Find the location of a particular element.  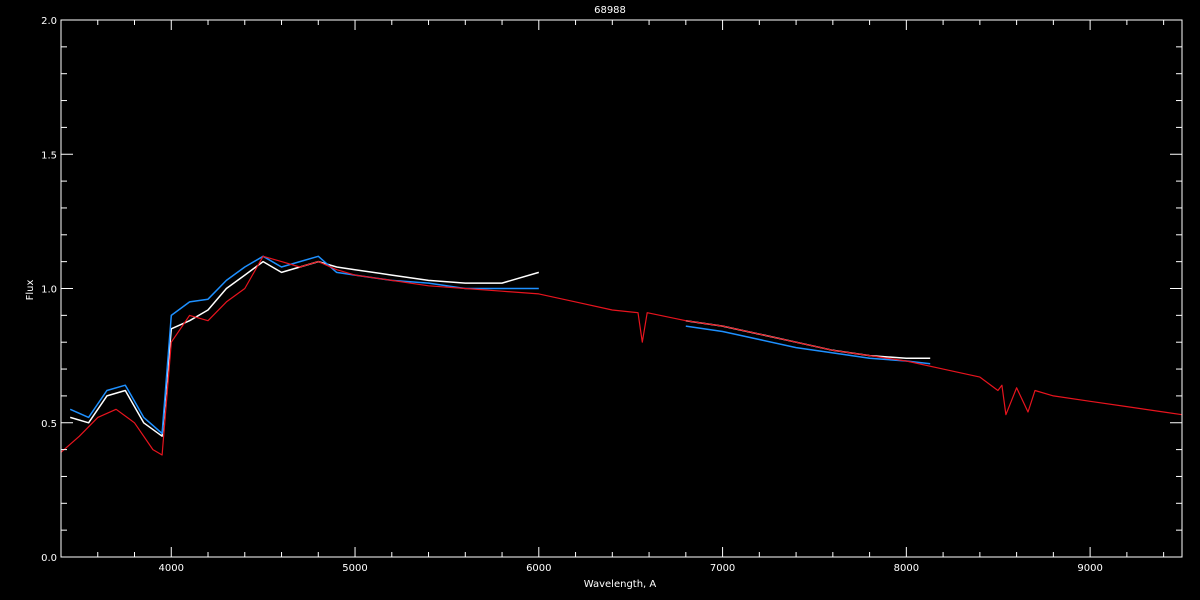

x-axis-label: Wavelength, A is located at coordinates (620, 584).